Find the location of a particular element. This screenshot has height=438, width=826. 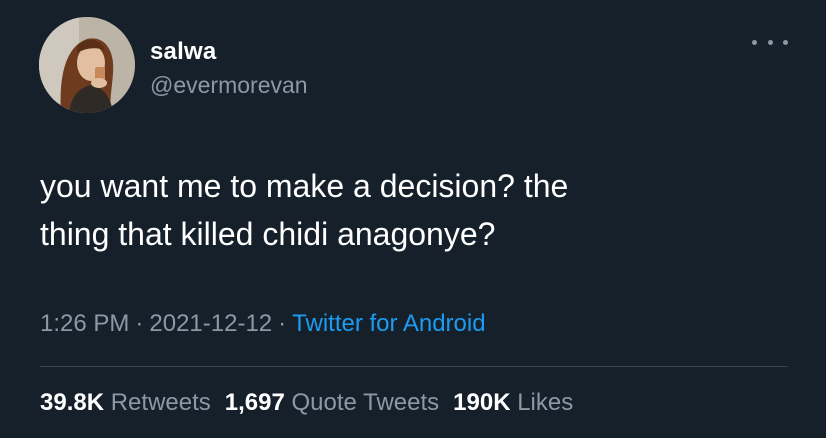

tweet-time: 1:26 PM is located at coordinates (84, 323).